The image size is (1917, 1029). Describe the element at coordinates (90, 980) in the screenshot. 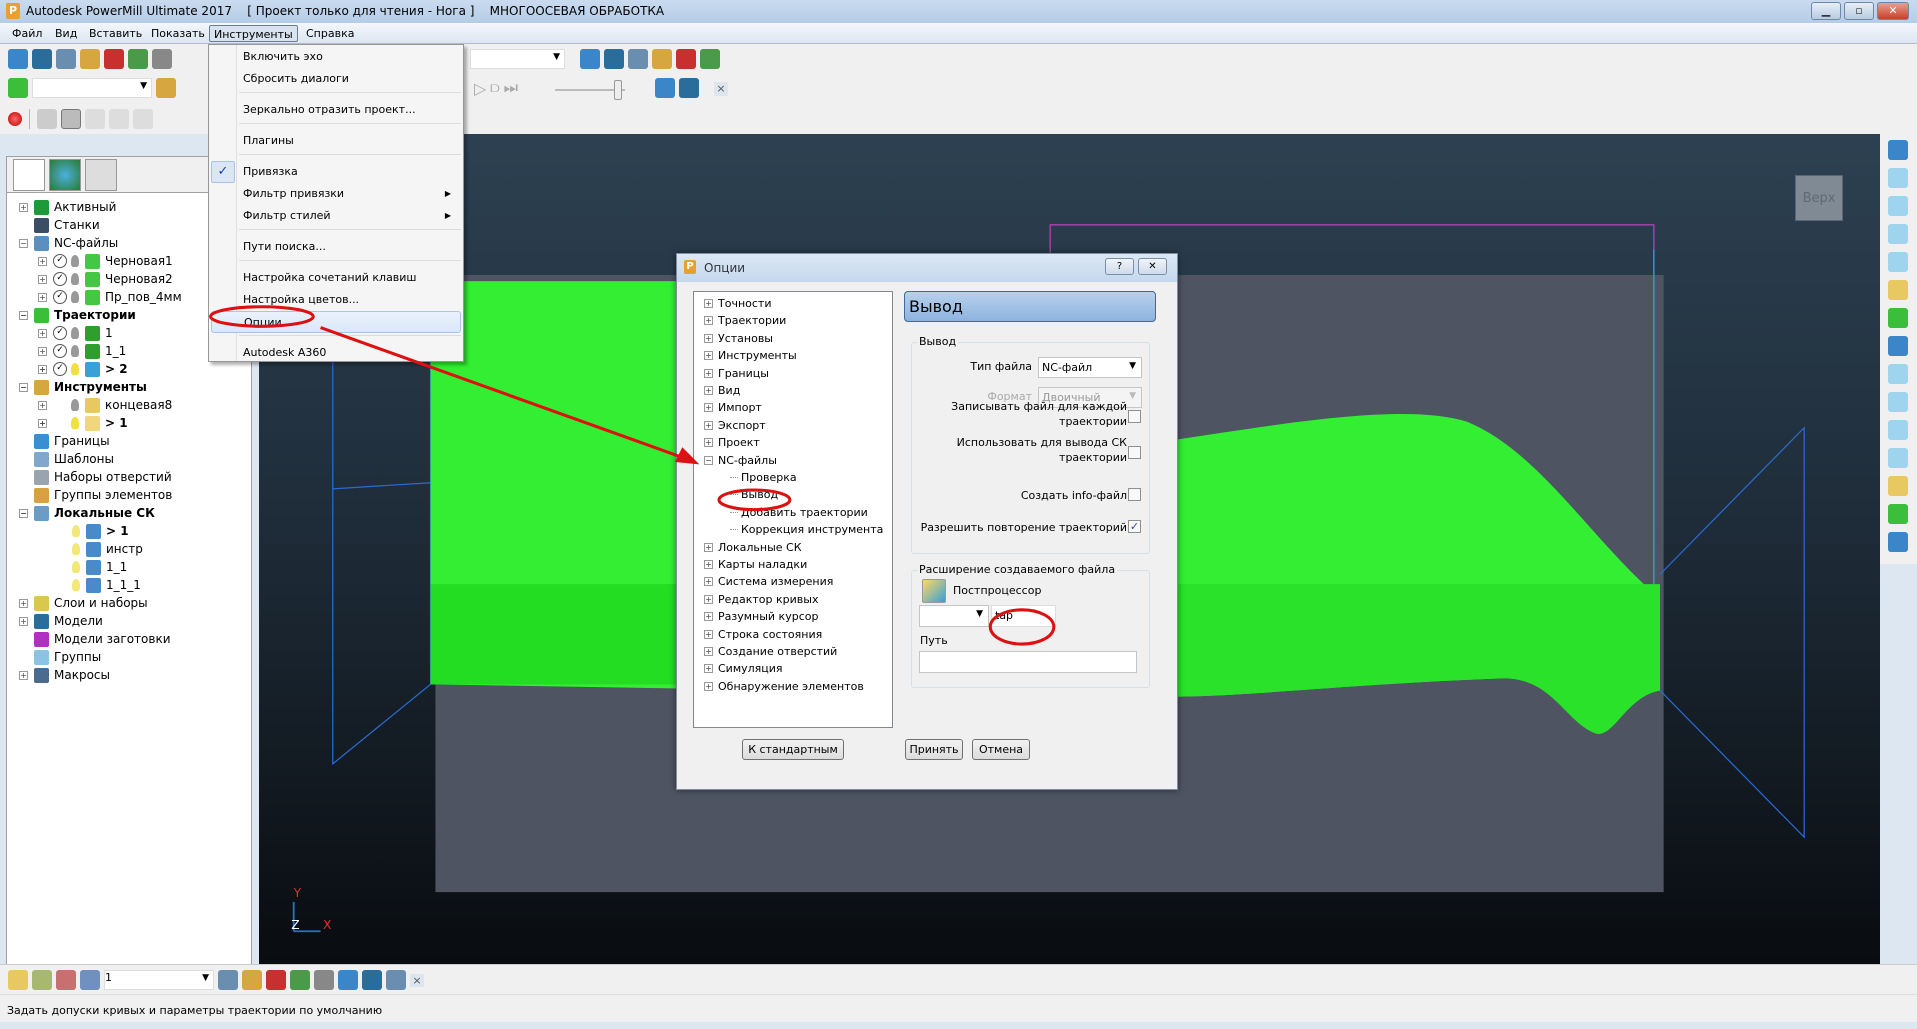

I see `tool-copy-icon` at that location.